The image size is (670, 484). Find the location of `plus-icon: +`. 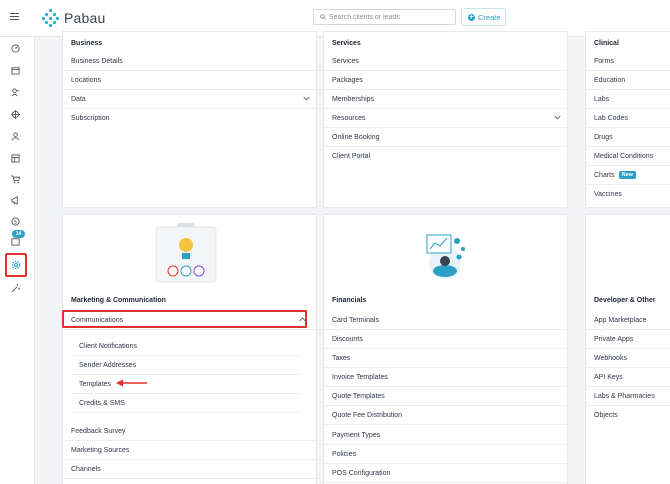

plus-icon: + is located at coordinates (471, 17).